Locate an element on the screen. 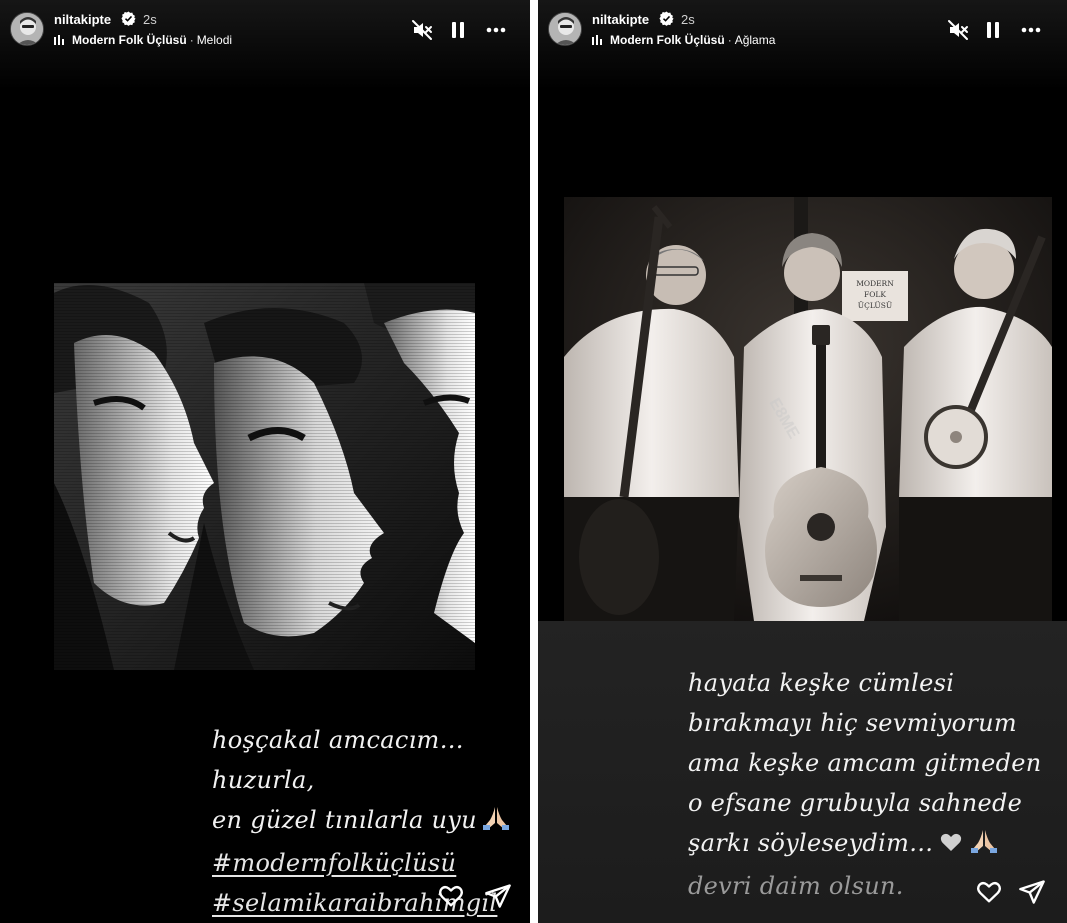 The image size is (1067, 923). sign-text: MODERN is located at coordinates (875, 283).